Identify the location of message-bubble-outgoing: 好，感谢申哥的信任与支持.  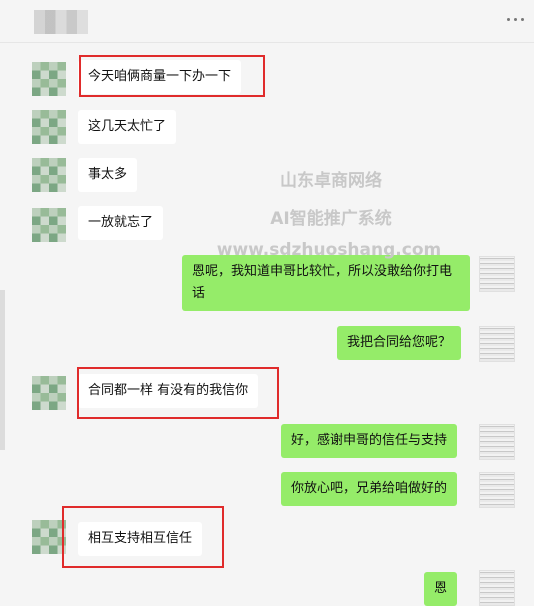
(369, 441).